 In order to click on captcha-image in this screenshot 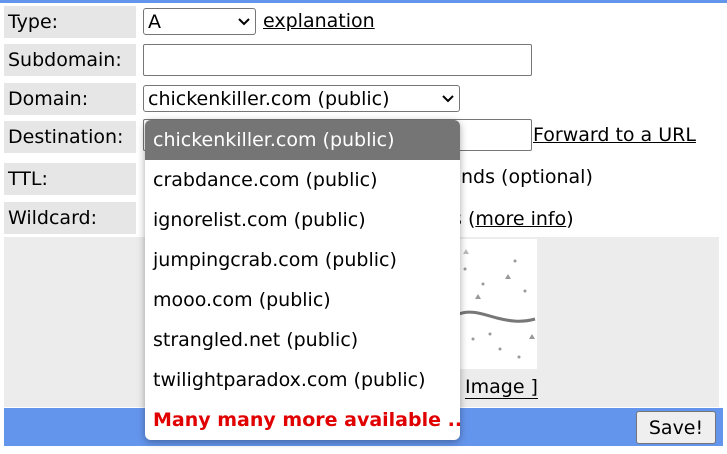, I will do `click(496, 304)`.